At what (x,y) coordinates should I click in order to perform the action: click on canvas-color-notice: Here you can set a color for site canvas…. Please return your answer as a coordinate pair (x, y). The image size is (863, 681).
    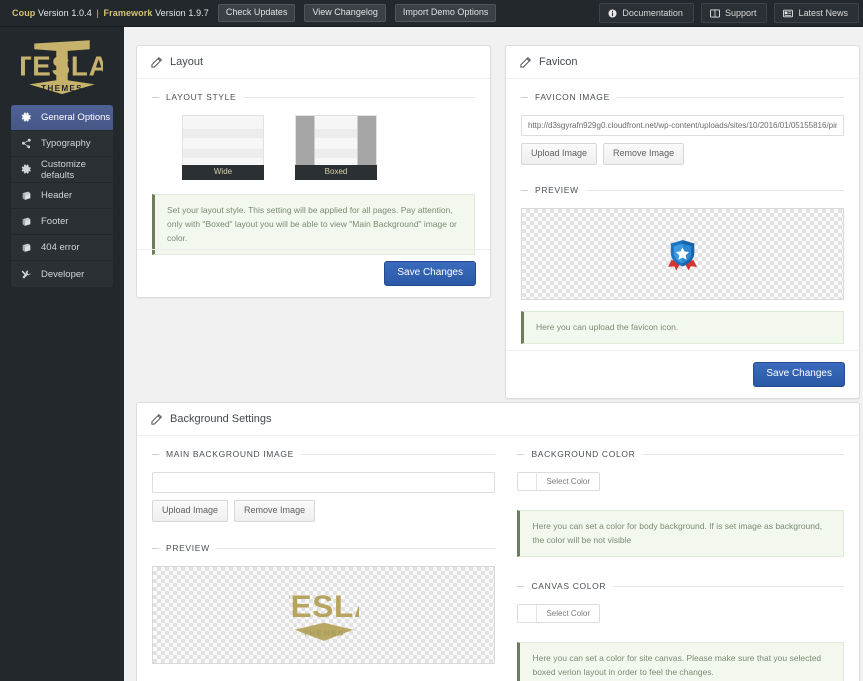
    Looking at the image, I should click on (680, 661).